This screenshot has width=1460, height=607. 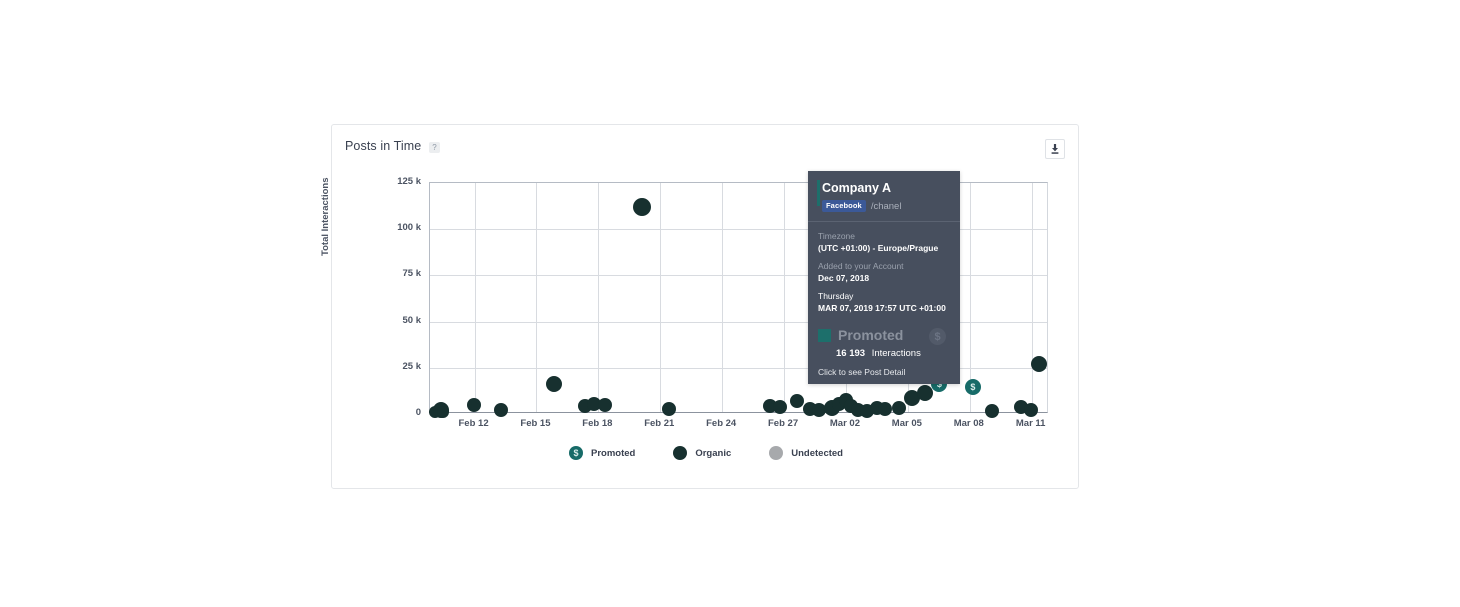 What do you see at coordinates (896, 353) in the screenshot?
I see `metric-unit: Interactions` at bounding box center [896, 353].